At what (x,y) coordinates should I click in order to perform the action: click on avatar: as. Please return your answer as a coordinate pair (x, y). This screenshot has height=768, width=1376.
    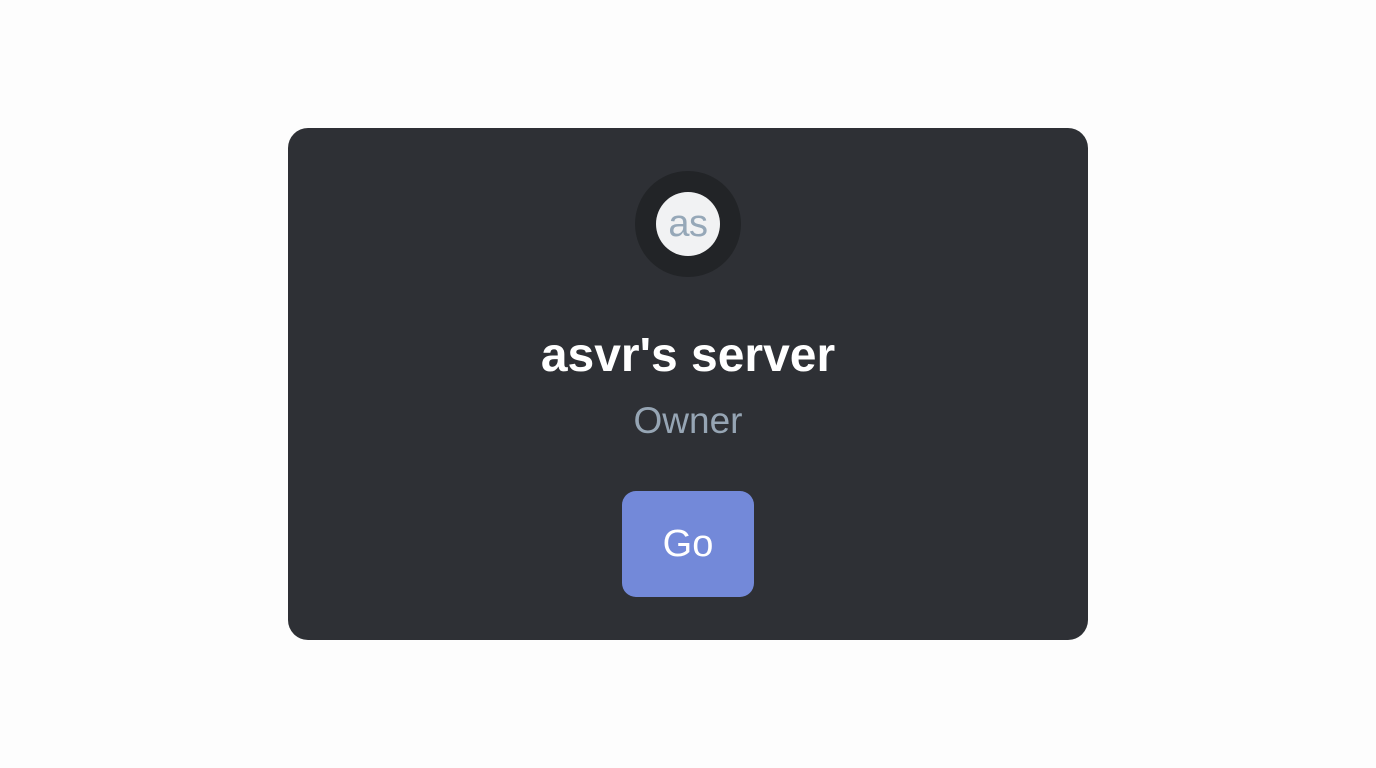
    Looking at the image, I should click on (688, 224).